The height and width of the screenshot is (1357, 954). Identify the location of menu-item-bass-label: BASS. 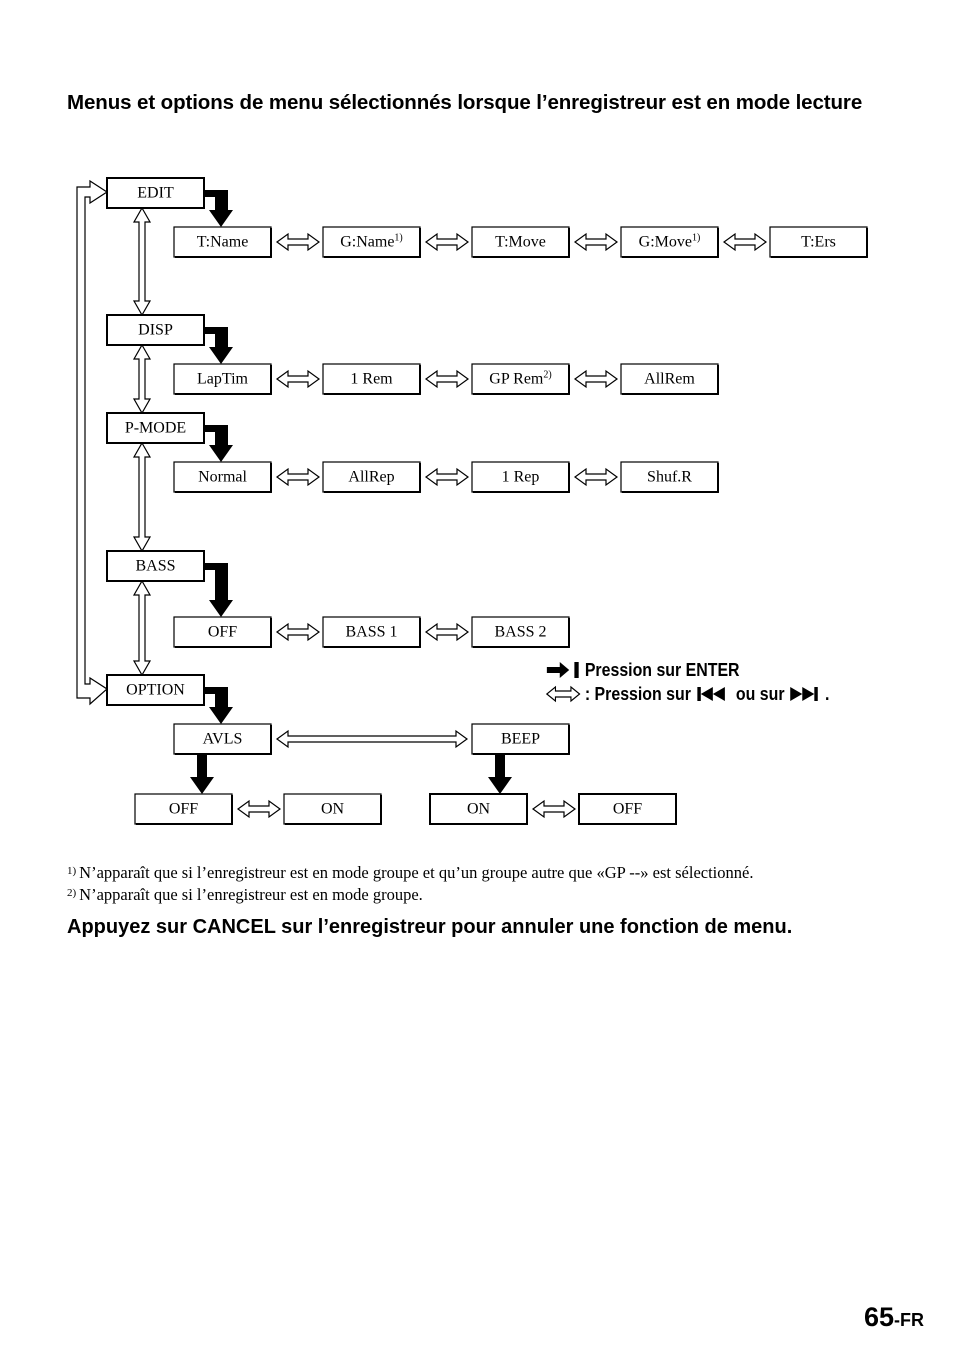
(155, 566).